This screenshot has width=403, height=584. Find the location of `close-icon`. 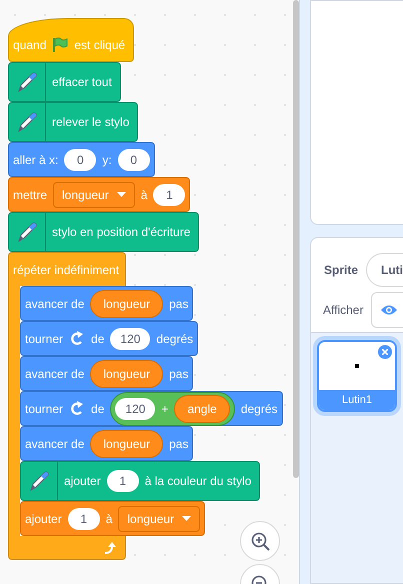

close-icon is located at coordinates (385, 352).